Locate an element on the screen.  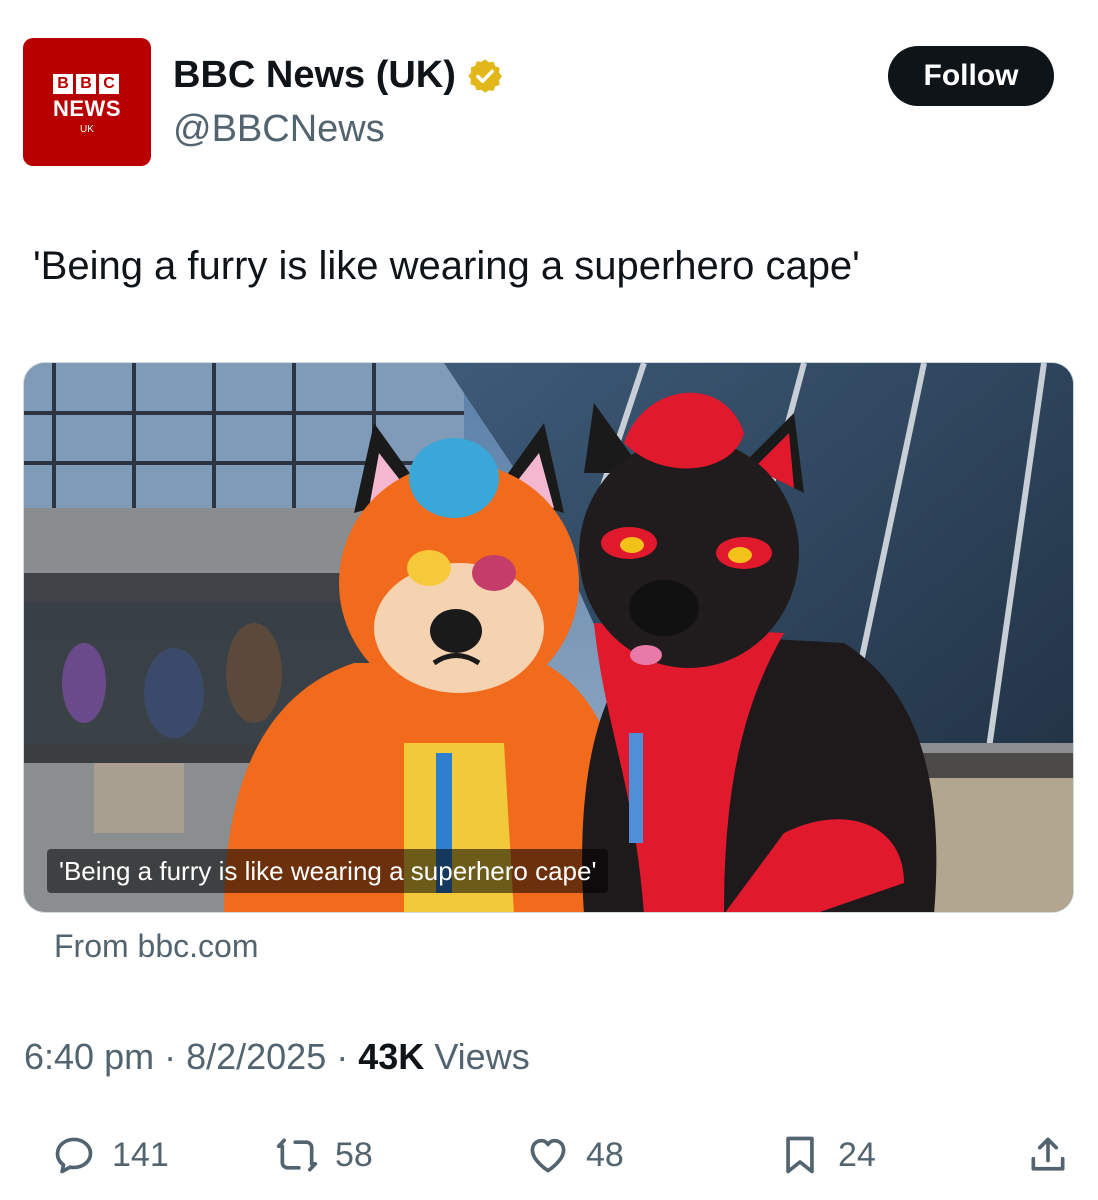
retweet-button: 58 is located at coordinates (324, 1155).